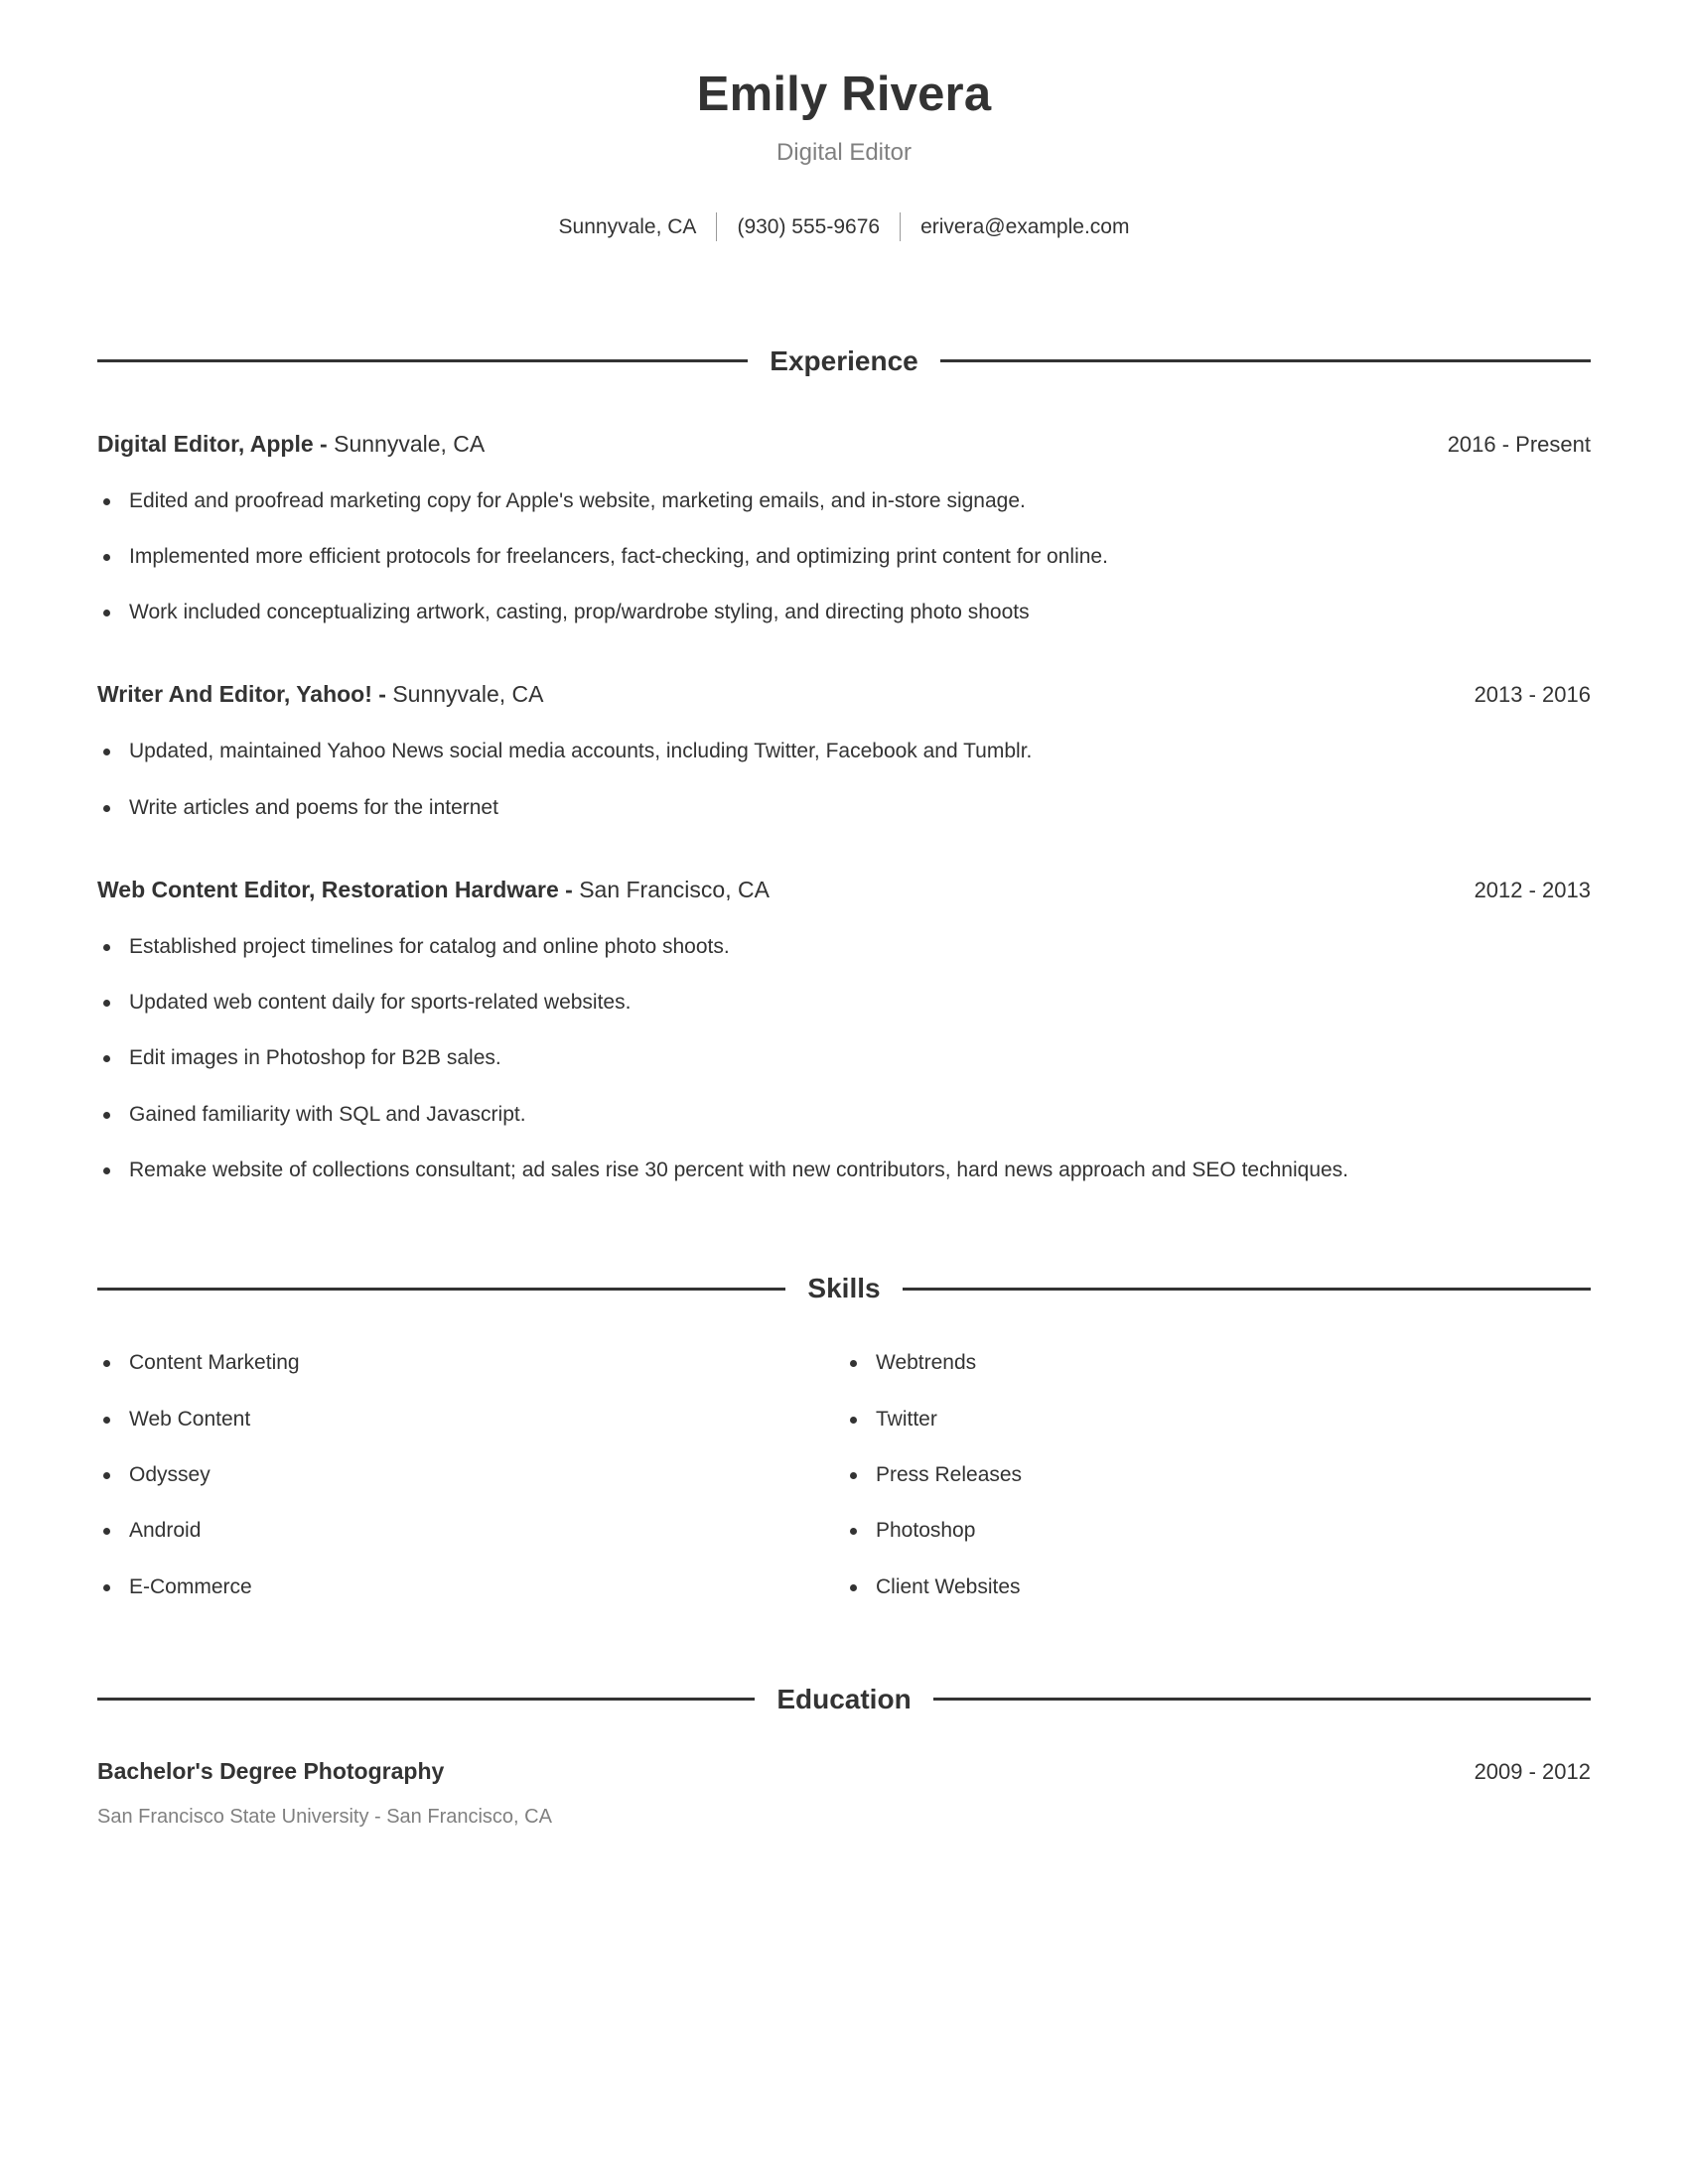  I want to click on skills-heading: Skills, so click(844, 1288).